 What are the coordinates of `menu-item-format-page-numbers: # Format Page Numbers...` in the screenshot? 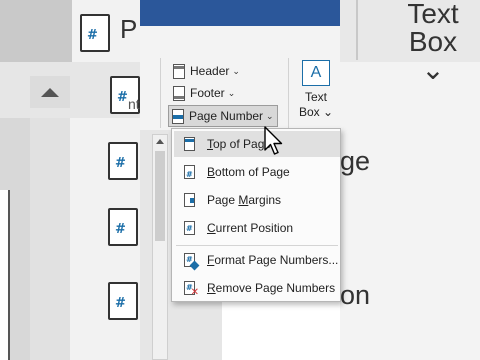 It's located at (257, 260).